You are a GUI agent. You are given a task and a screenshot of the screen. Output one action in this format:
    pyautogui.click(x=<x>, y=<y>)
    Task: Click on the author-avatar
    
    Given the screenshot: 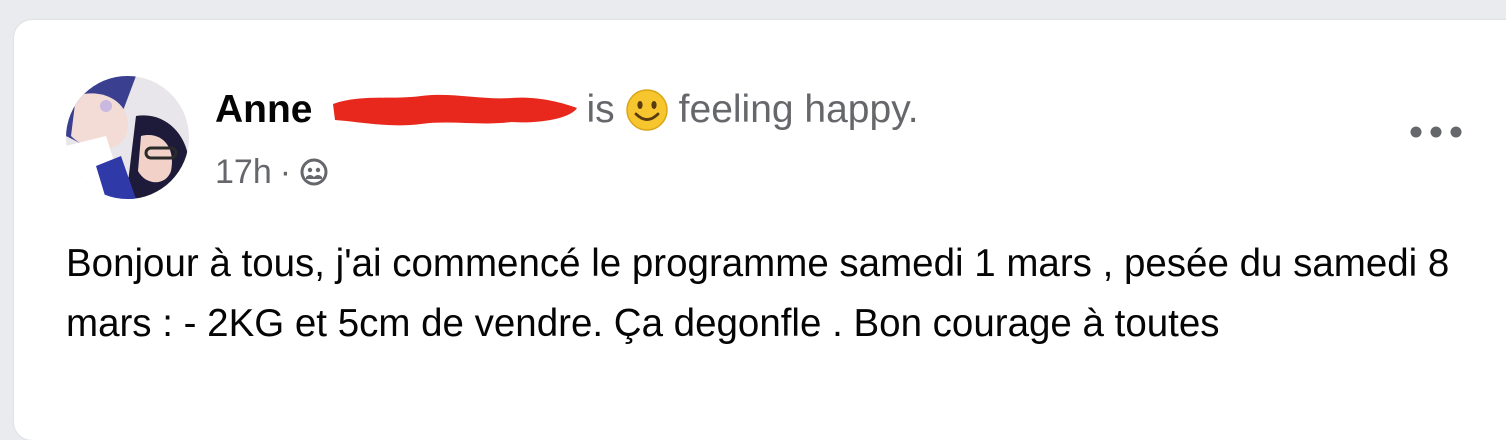 What is the action you would take?
    pyautogui.click(x=127, y=137)
    